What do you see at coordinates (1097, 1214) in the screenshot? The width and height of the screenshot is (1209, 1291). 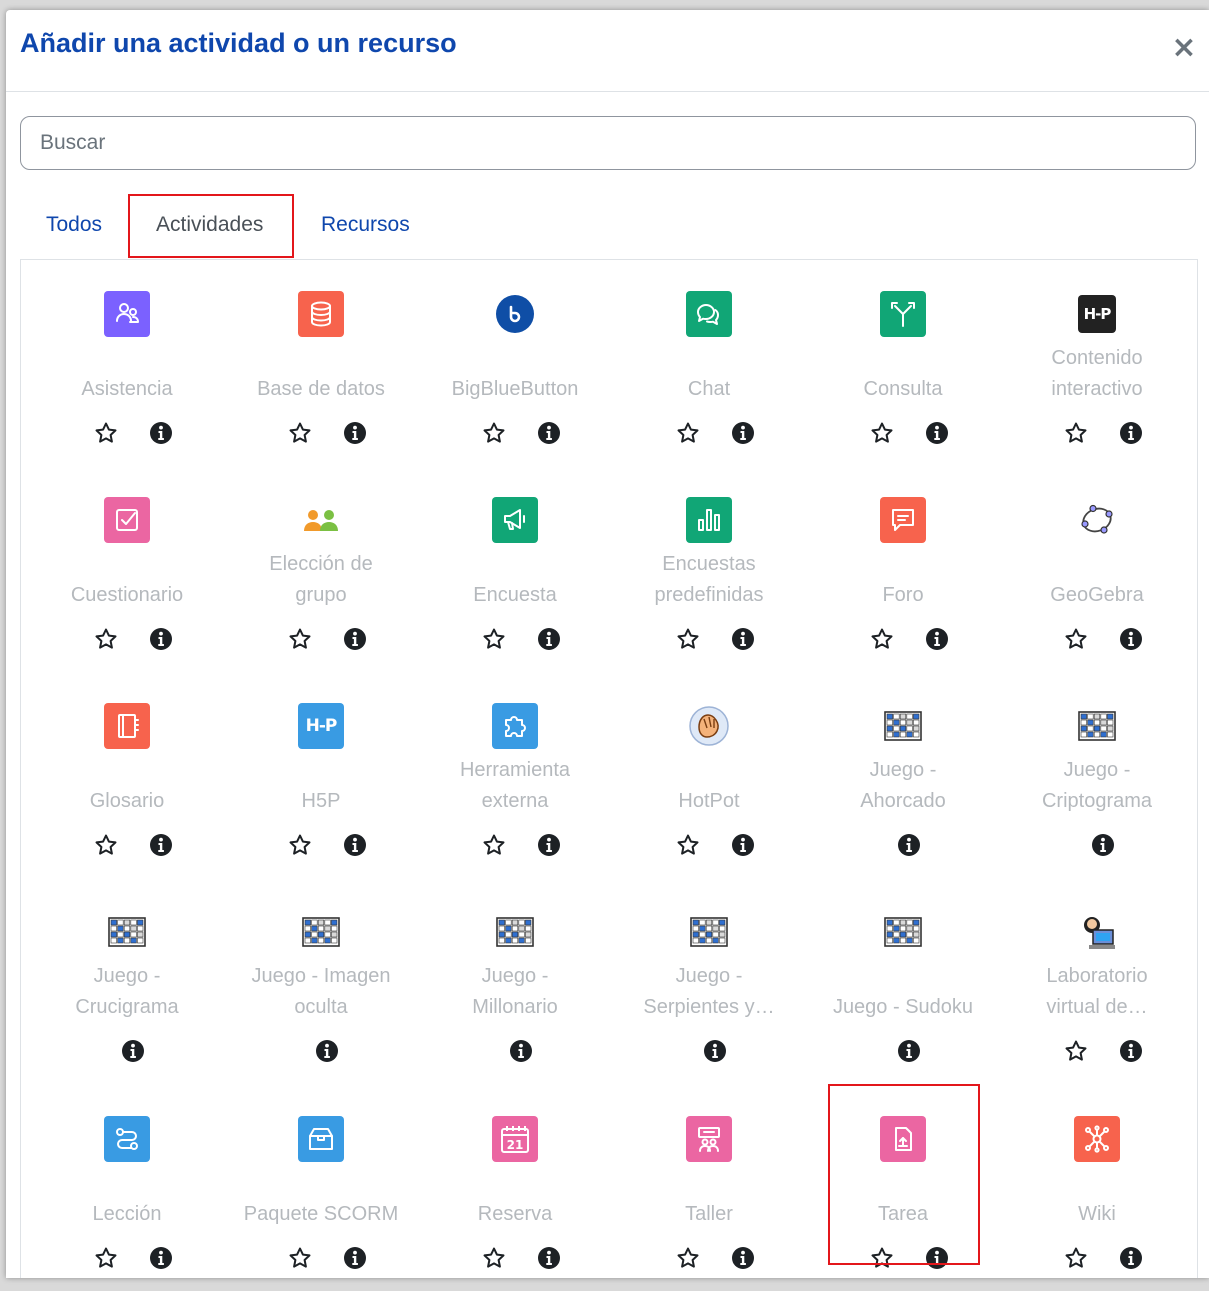 I see `activity-label: Wiki` at bounding box center [1097, 1214].